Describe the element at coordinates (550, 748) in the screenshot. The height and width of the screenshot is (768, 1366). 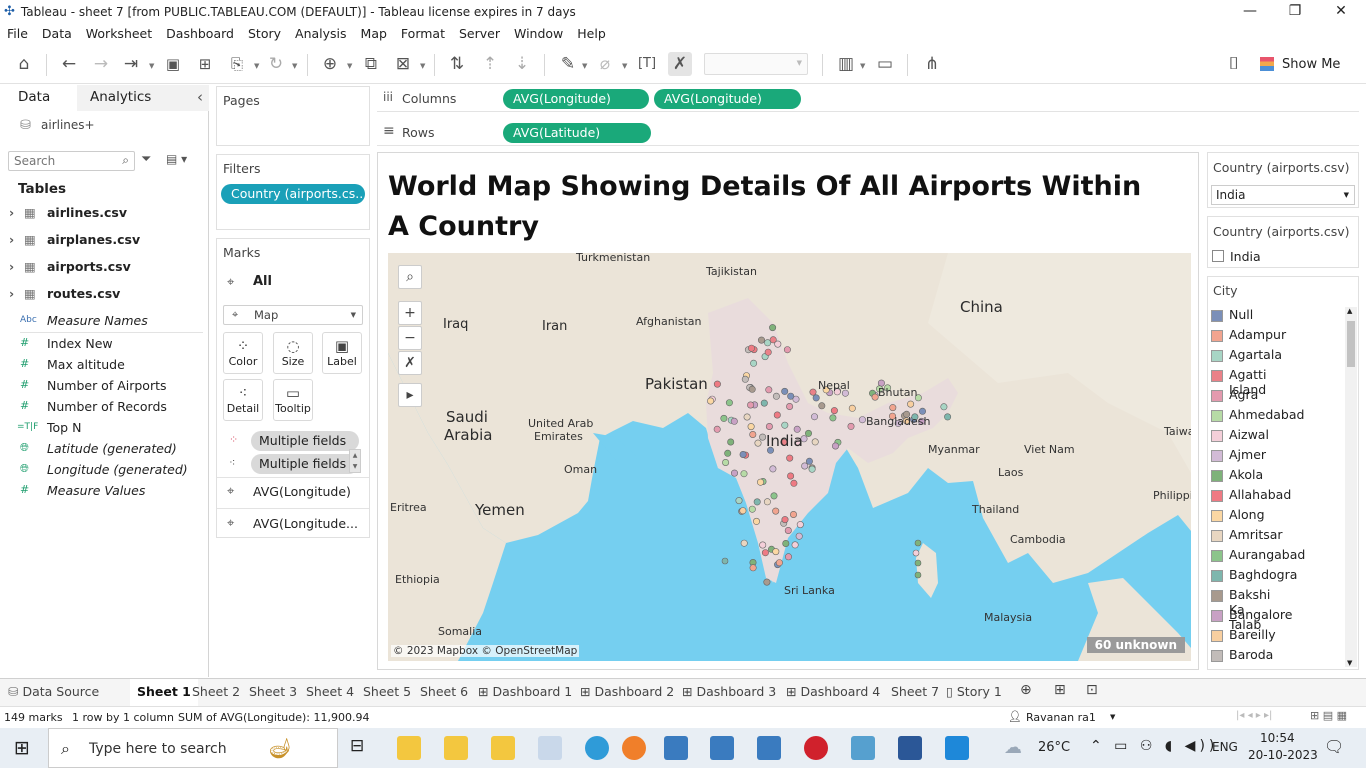
I see `store-icon` at that location.